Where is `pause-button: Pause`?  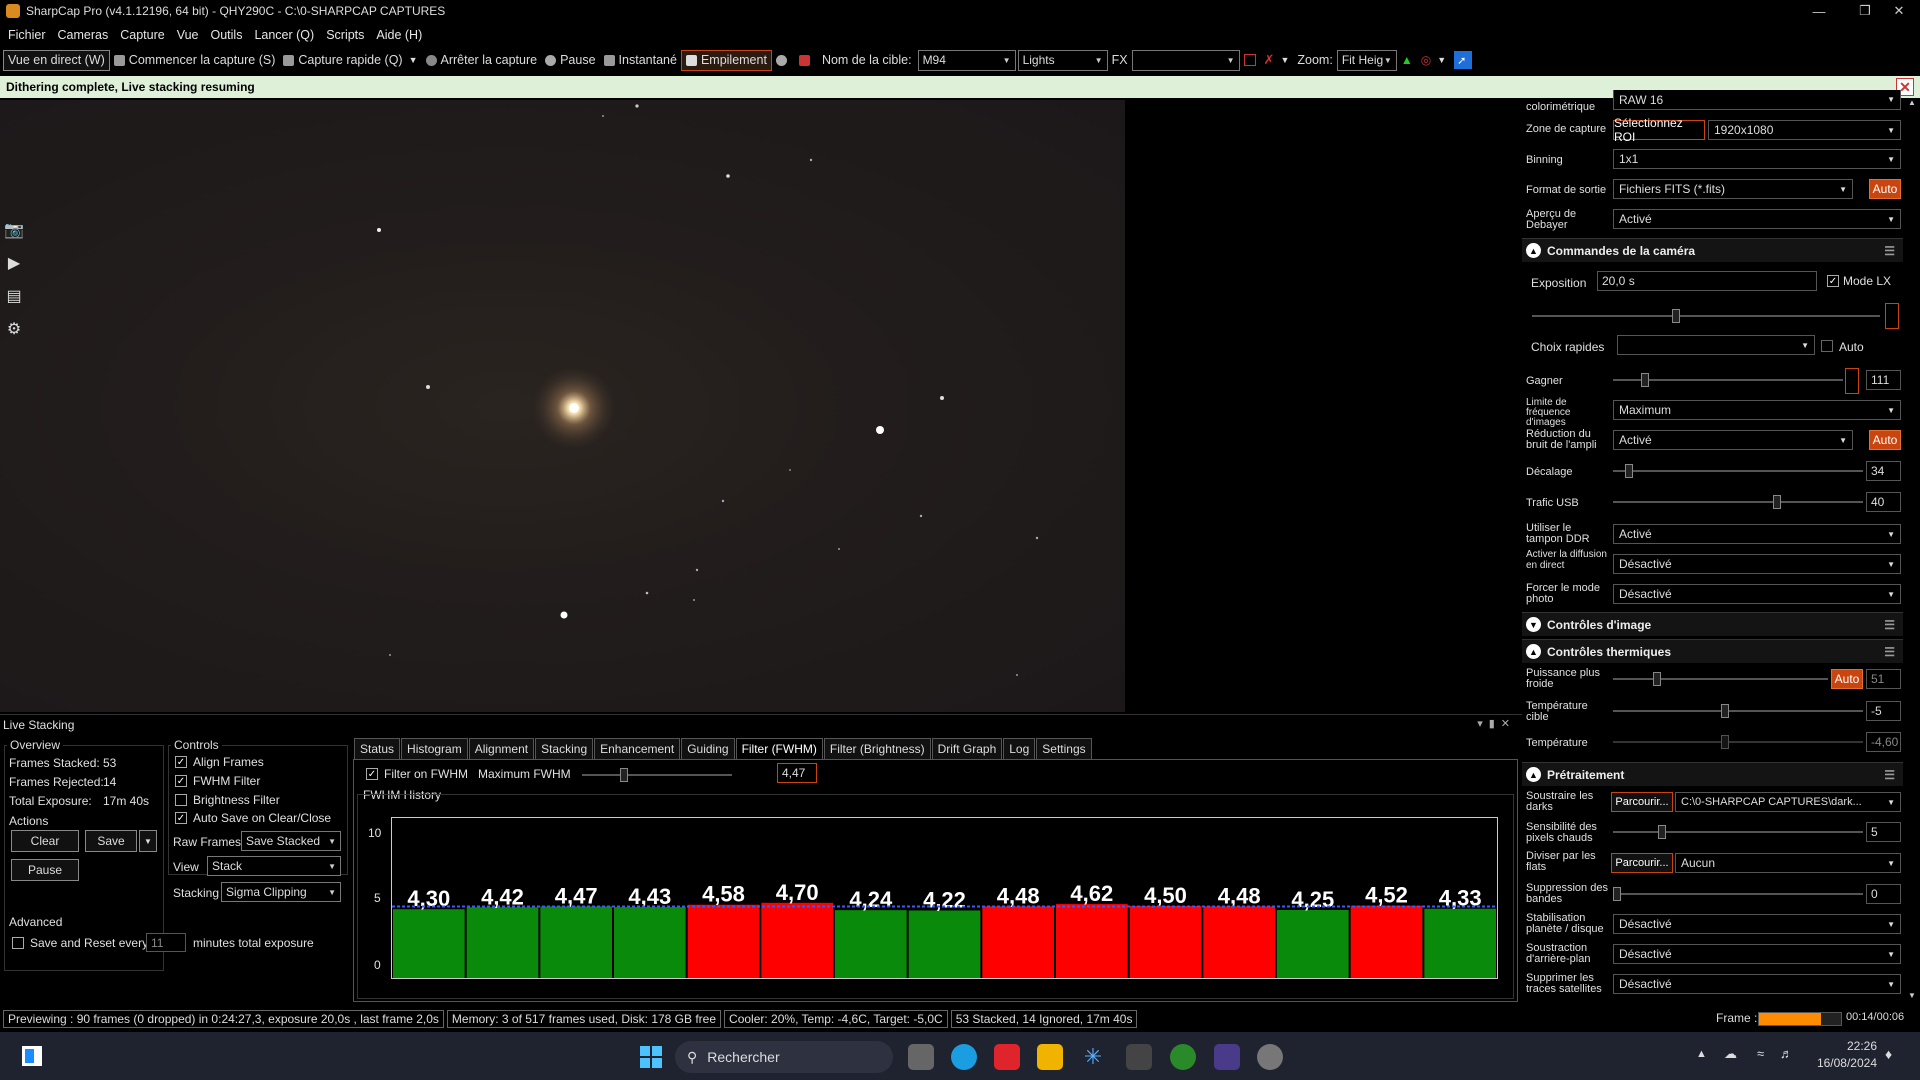 pause-button: Pause is located at coordinates (570, 60).